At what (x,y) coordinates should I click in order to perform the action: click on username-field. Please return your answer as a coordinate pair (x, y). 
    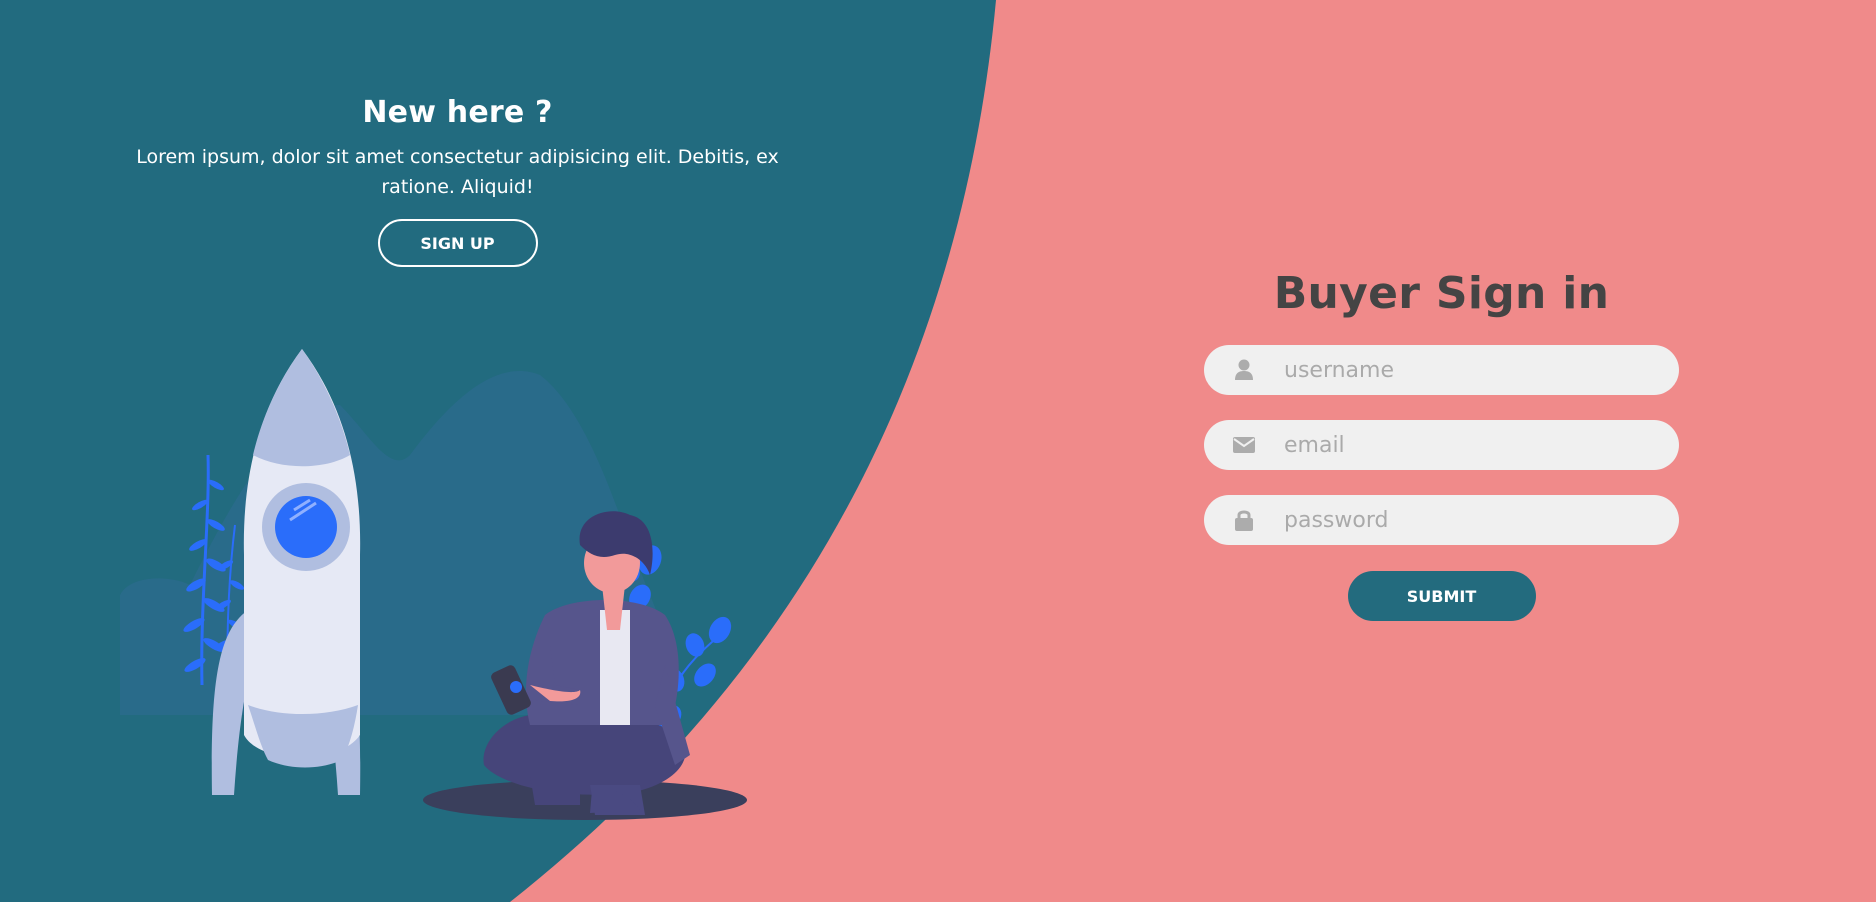
    Looking at the image, I should click on (1441, 370).